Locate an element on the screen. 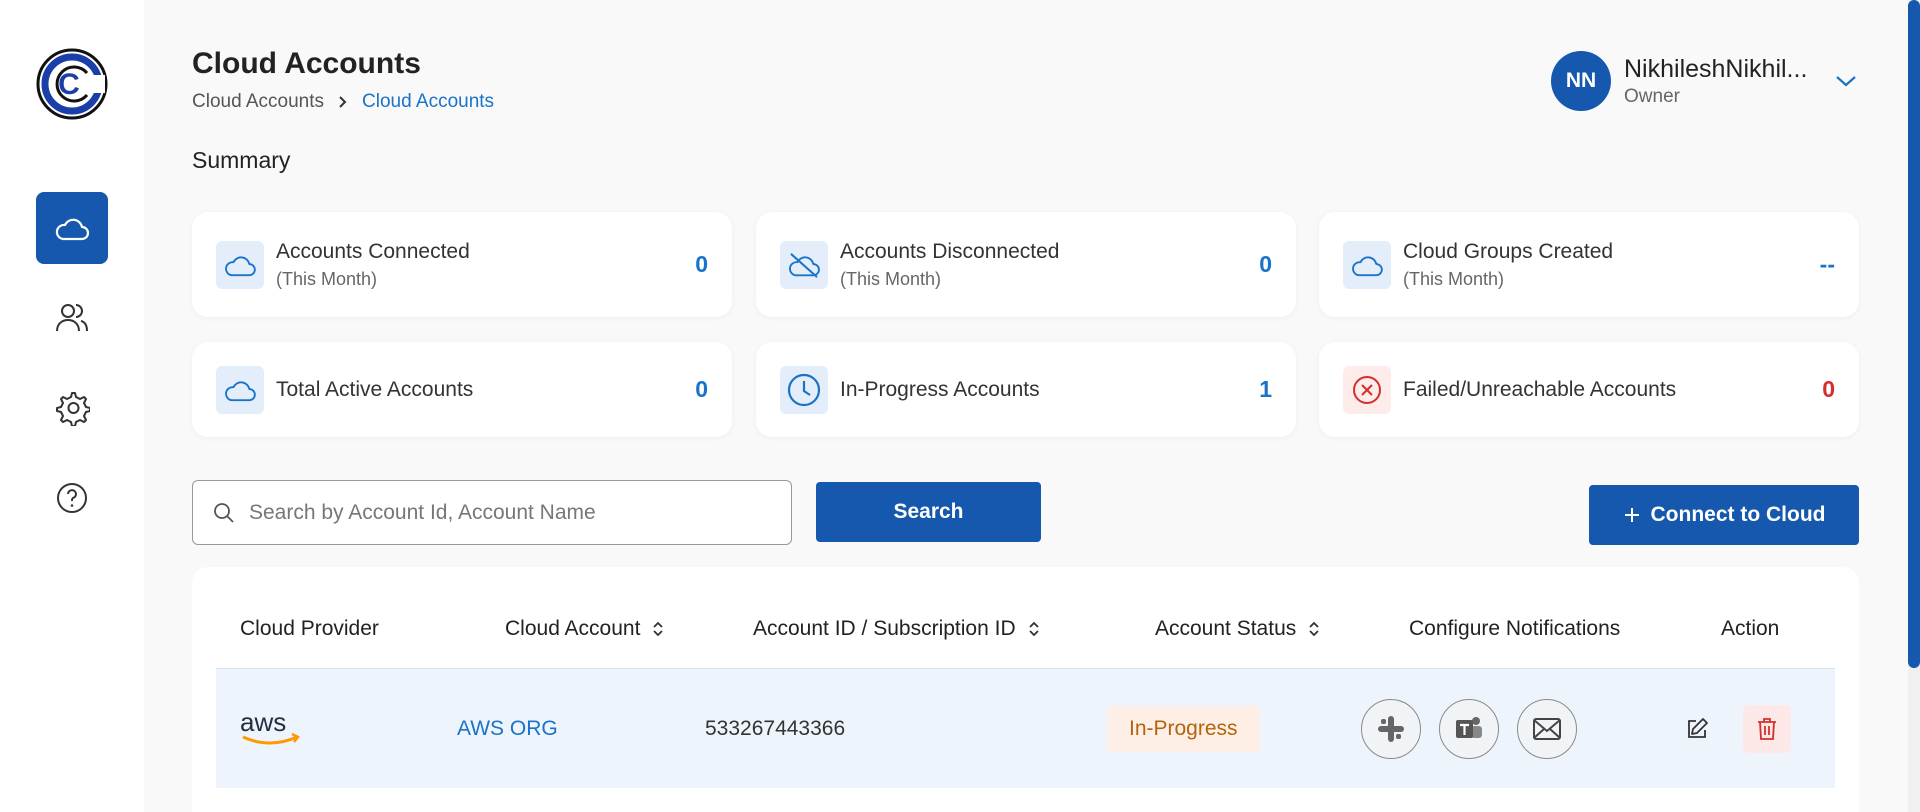  avatar: NN is located at coordinates (1581, 81).